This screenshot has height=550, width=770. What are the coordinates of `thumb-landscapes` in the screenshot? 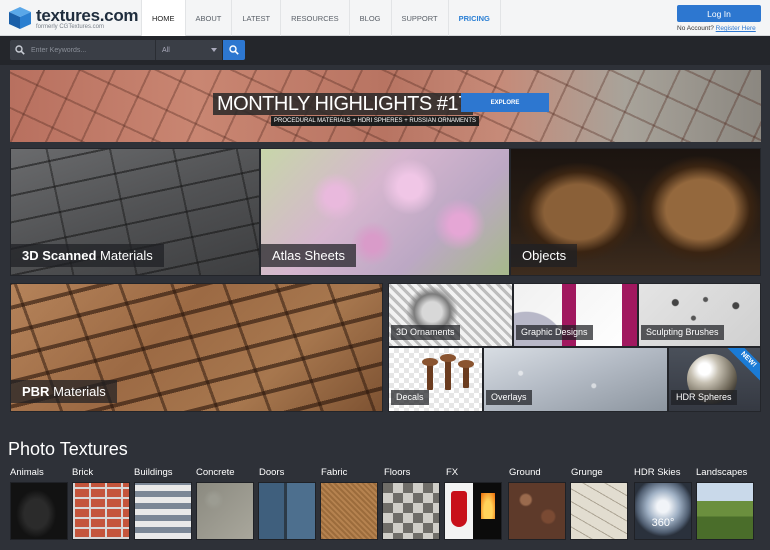 It's located at (725, 511).